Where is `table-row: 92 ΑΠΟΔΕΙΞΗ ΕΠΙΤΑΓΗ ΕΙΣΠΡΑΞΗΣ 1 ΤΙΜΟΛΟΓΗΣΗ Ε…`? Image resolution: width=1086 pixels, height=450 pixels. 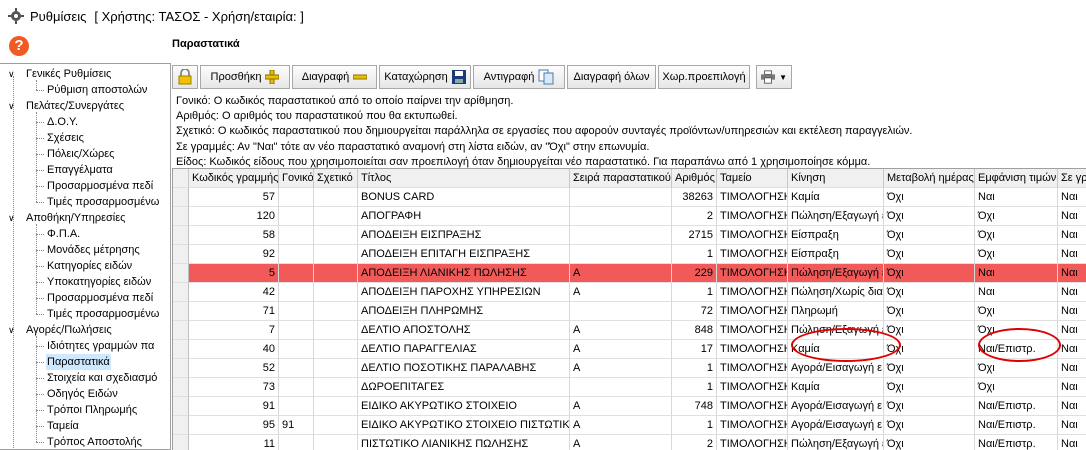 table-row: 92 ΑΠΟΔΕΙΞΗ ΕΠΙΤΑΓΗ ΕΙΣΠΡΑΞΗΣ 1 ΤΙΜΟΛΟΓΗΣΗ Ε… is located at coordinates (629, 254).